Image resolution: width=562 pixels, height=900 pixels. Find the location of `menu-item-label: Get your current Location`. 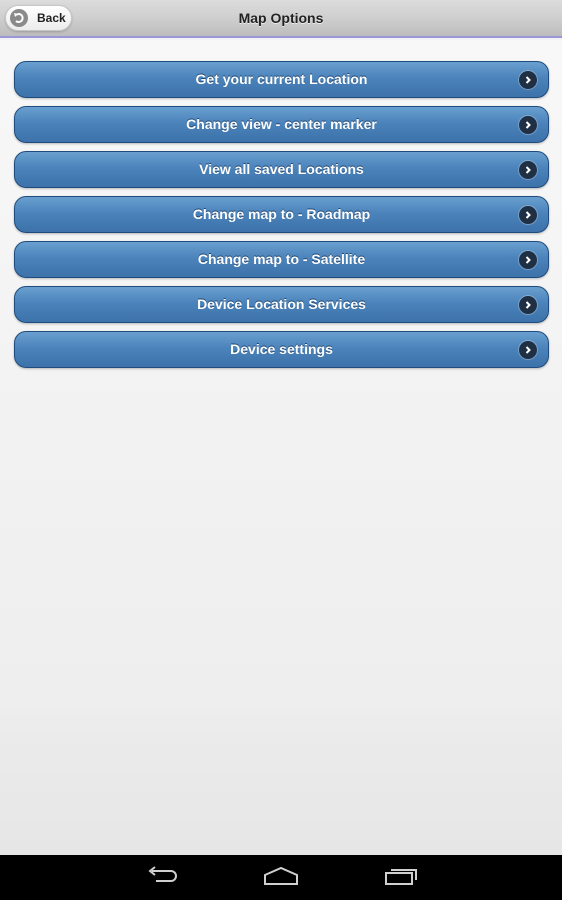

menu-item-label: Get your current Location is located at coordinates (281, 79).